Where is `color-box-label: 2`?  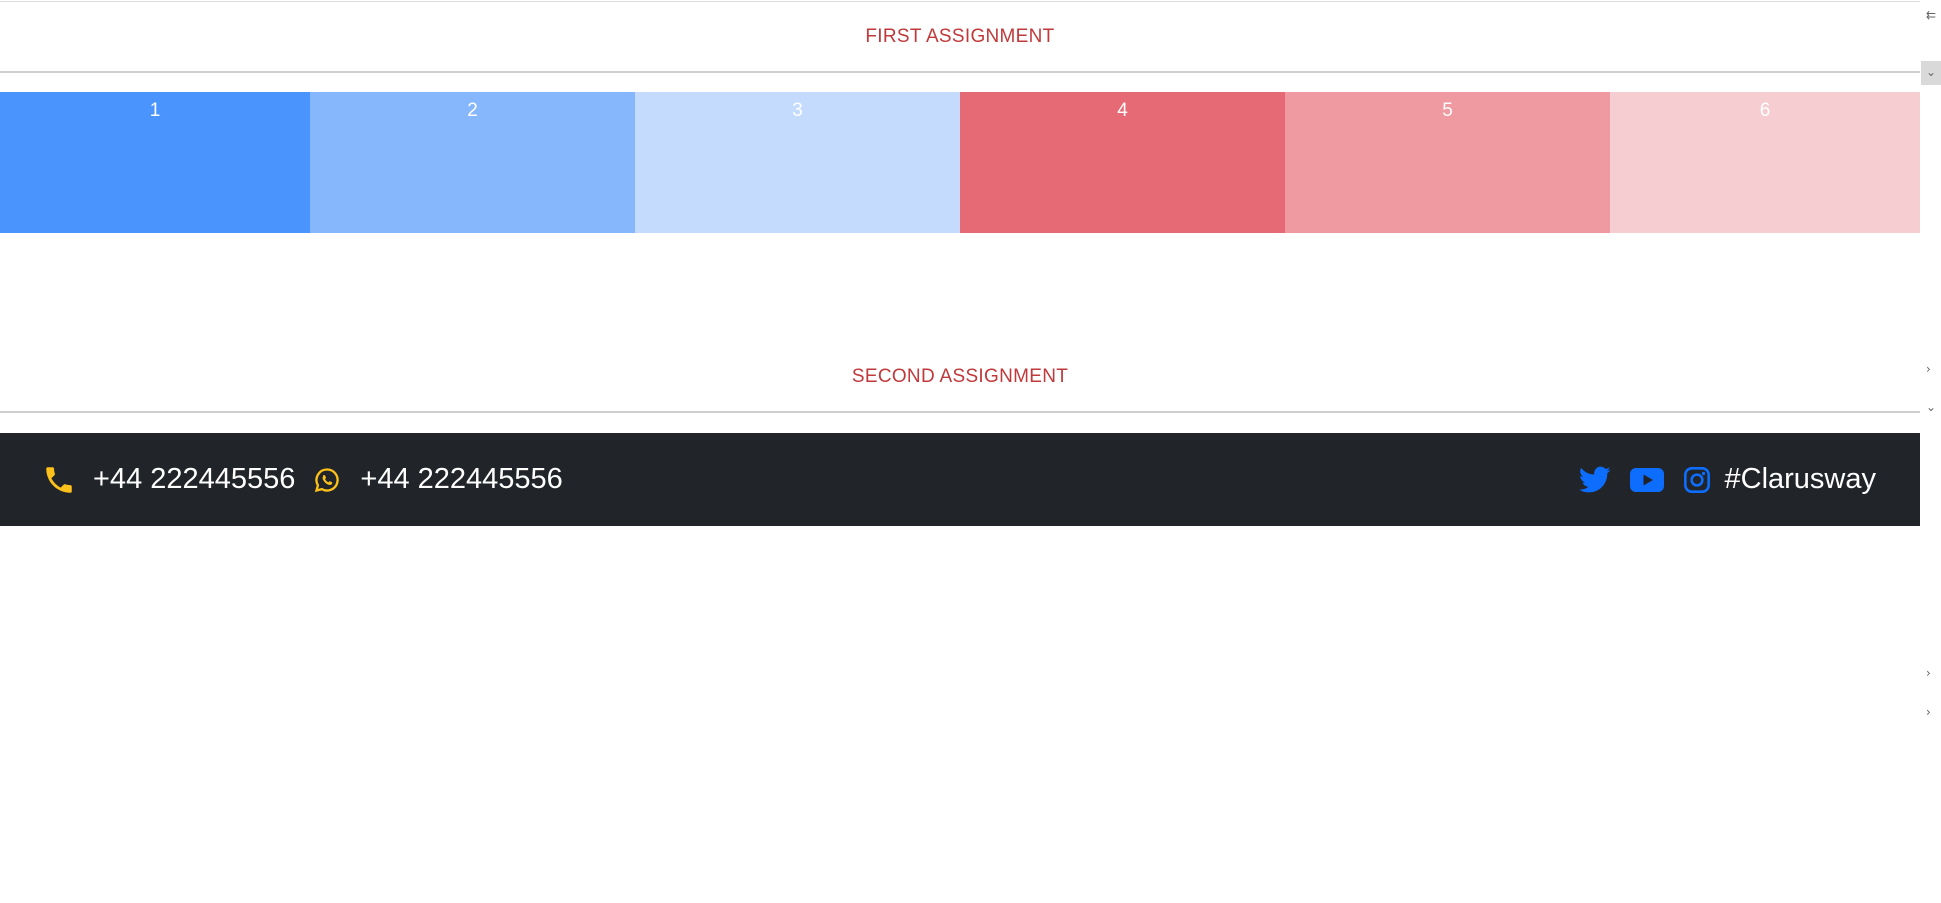
color-box-label: 2 is located at coordinates (472, 110).